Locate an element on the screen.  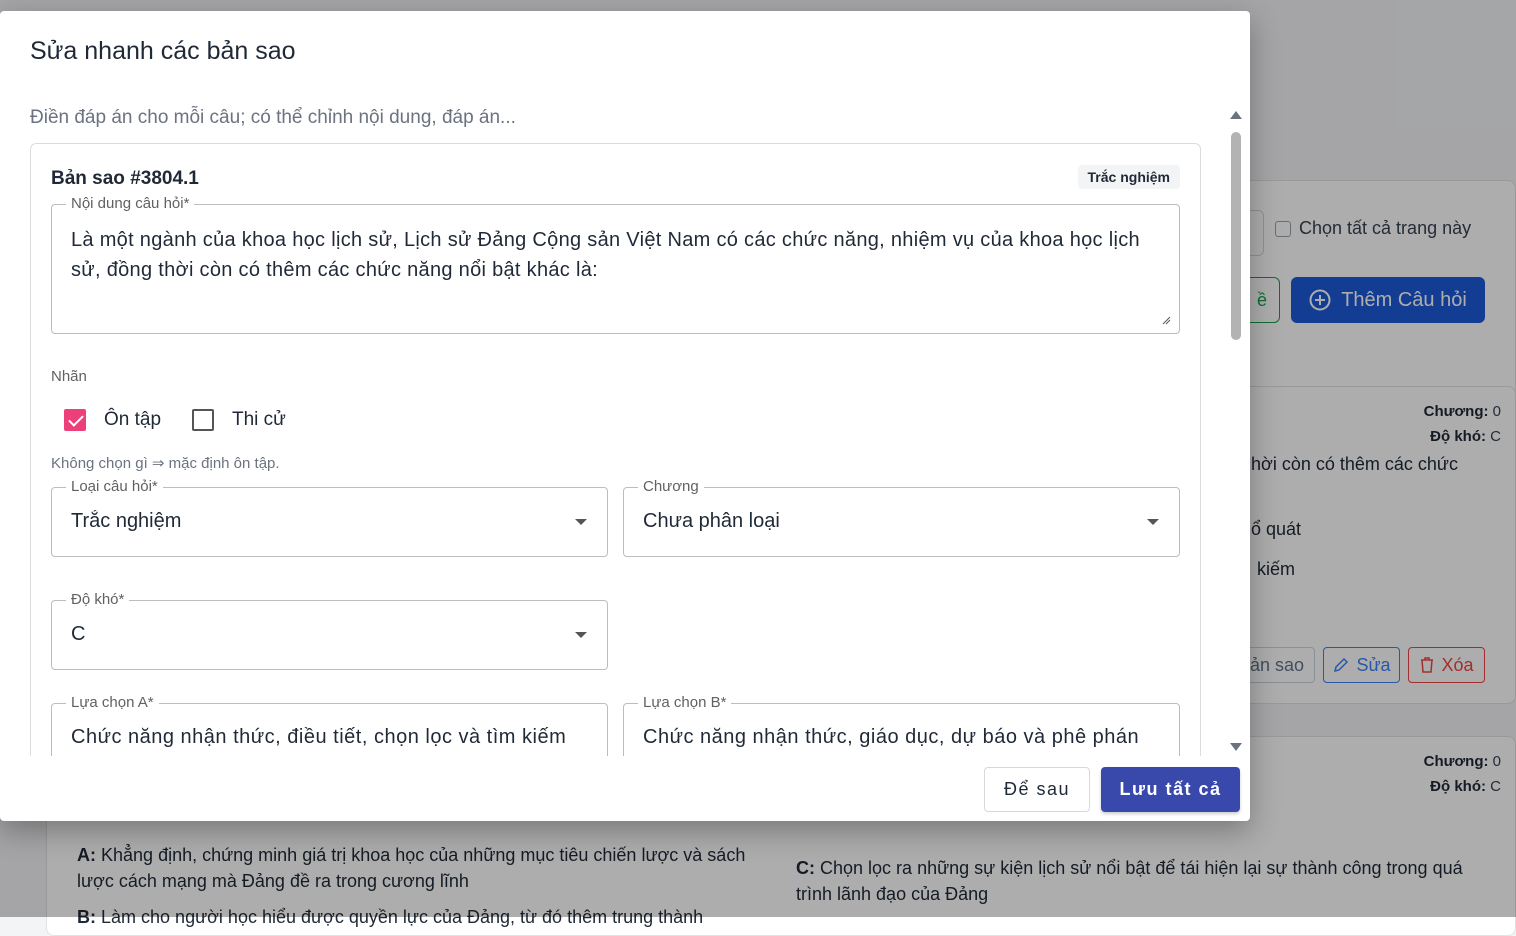
option-b-label: Lựa chọn B* is located at coordinates (685, 703).